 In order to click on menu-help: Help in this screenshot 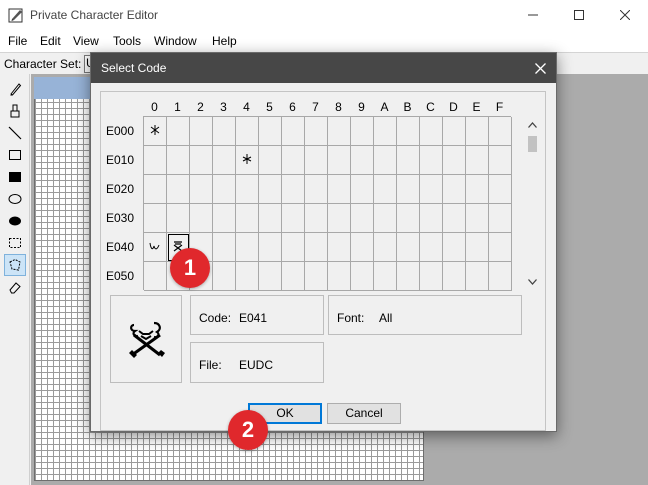, I will do `click(224, 41)`.